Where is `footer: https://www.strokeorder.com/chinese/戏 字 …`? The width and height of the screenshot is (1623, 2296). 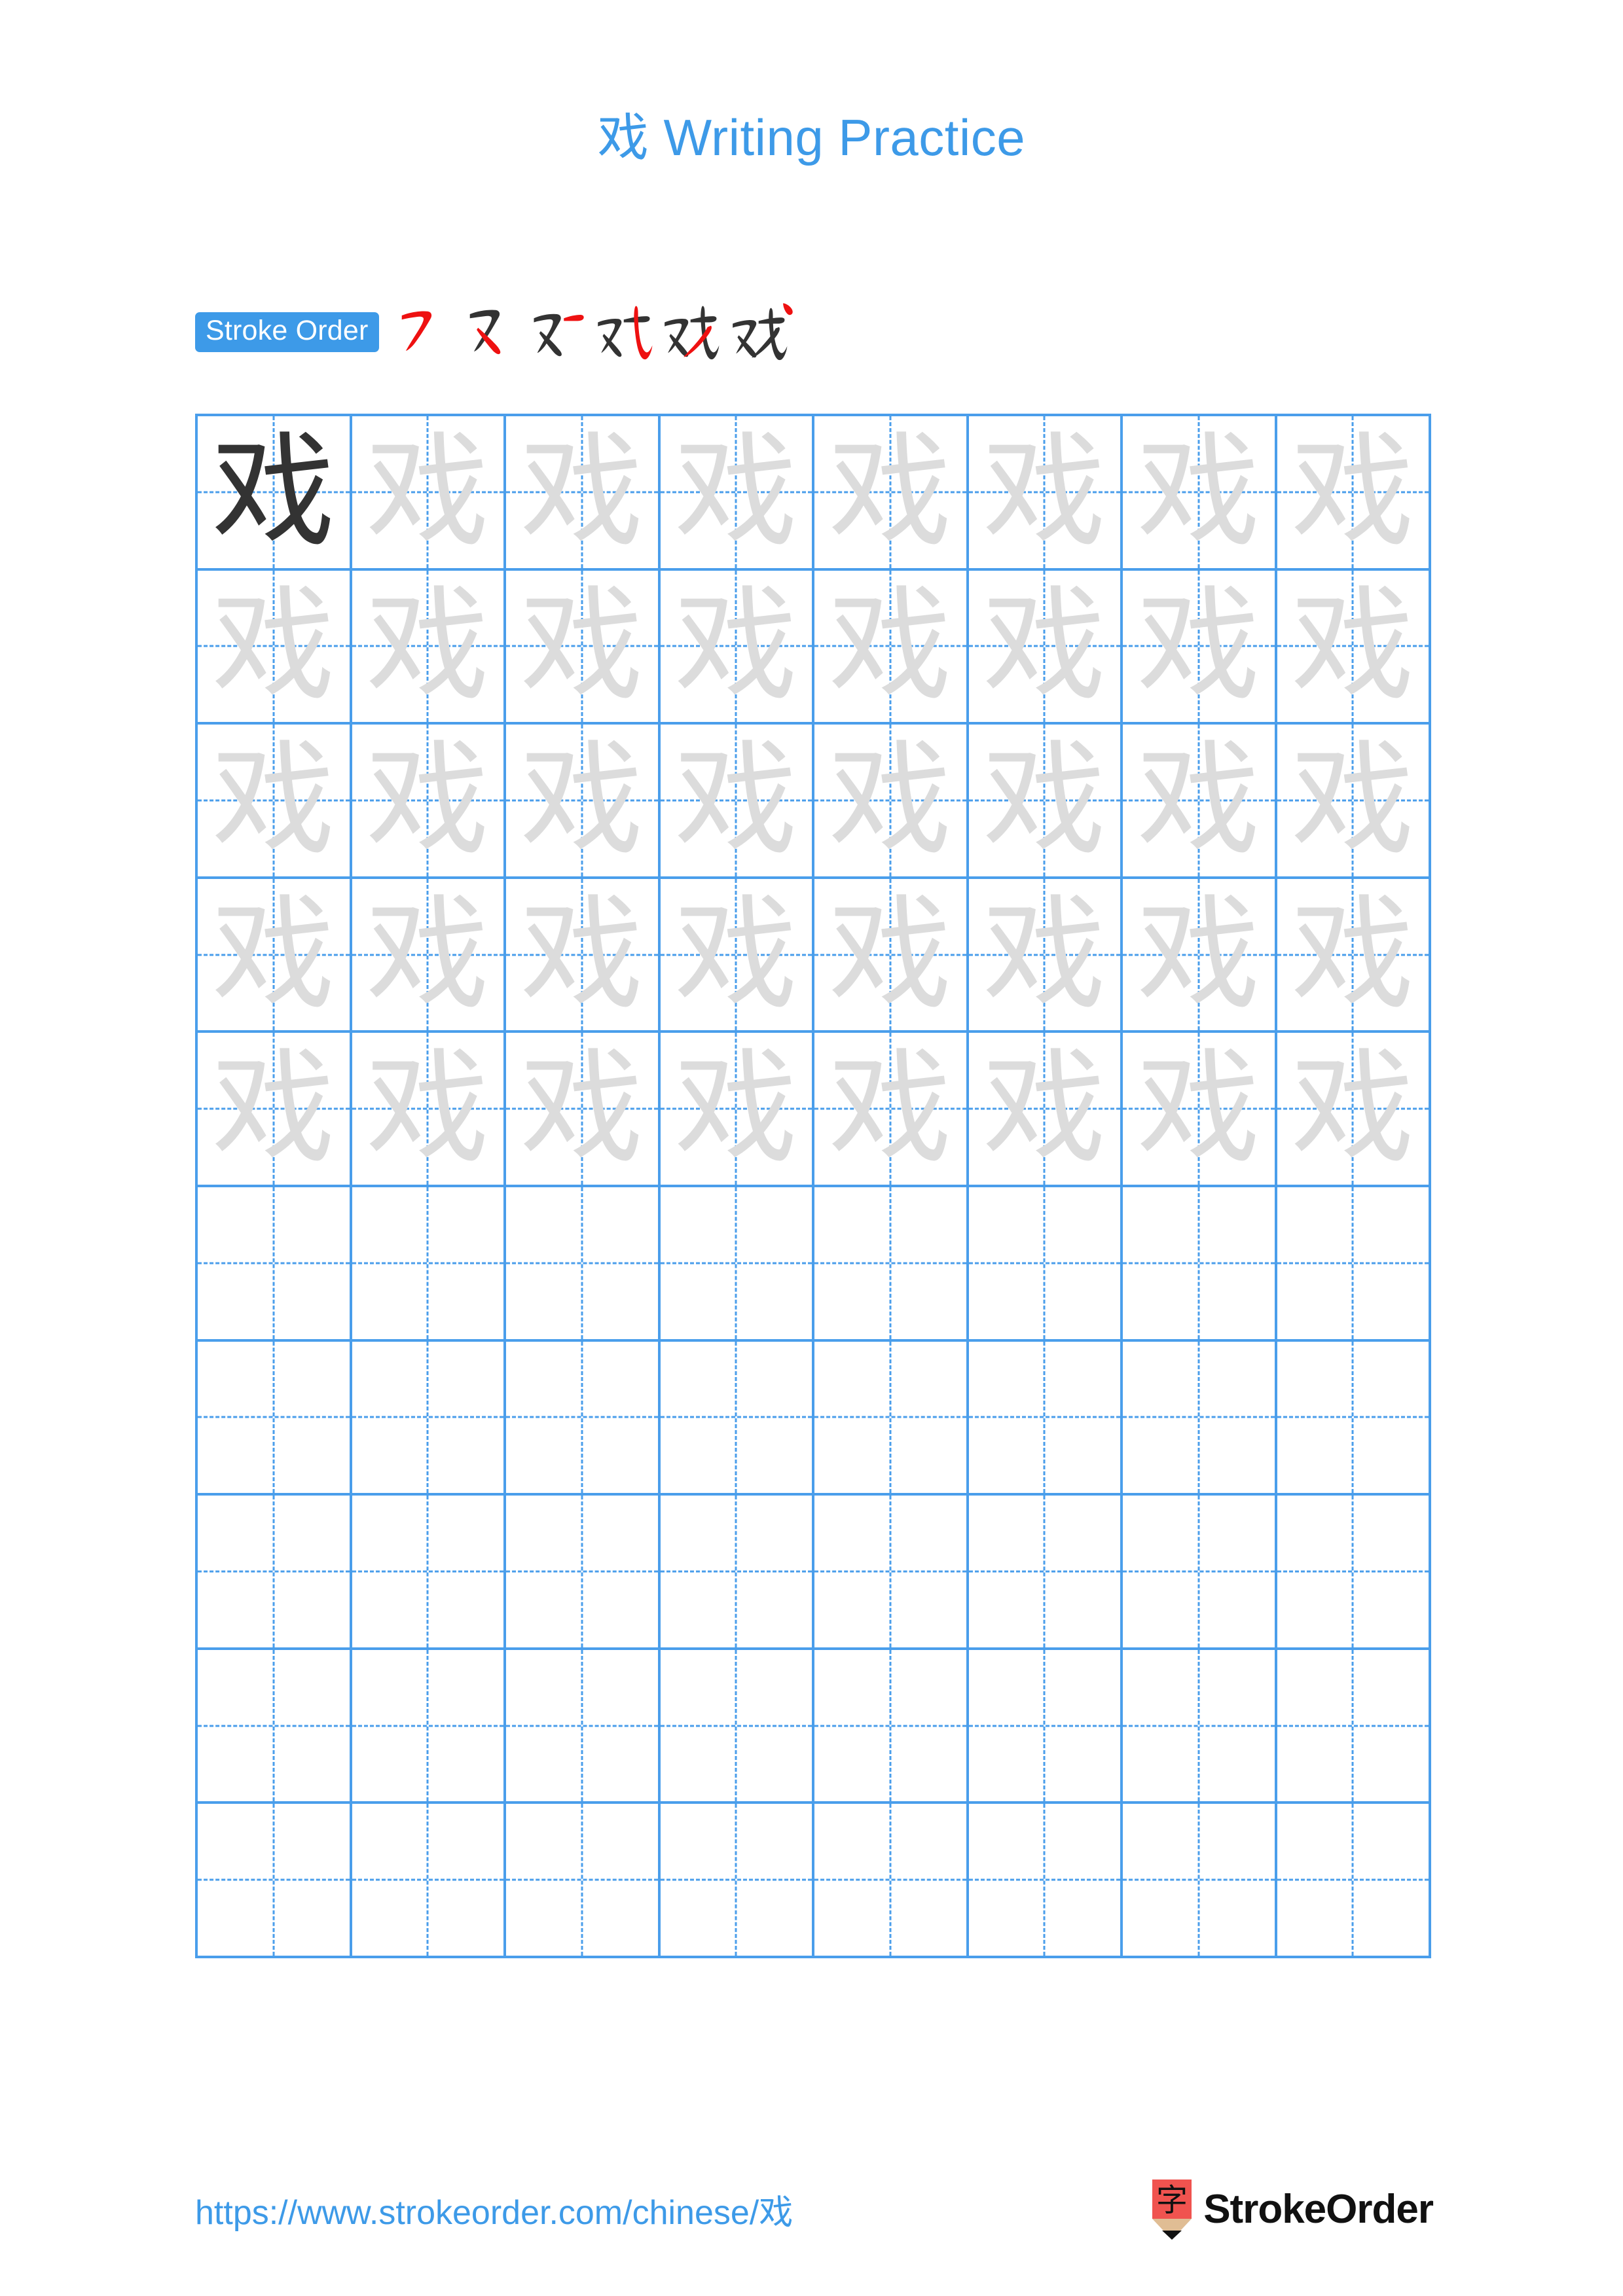
footer: https://www.strokeorder.com/chinese/戏 字 … is located at coordinates (811, 2215).